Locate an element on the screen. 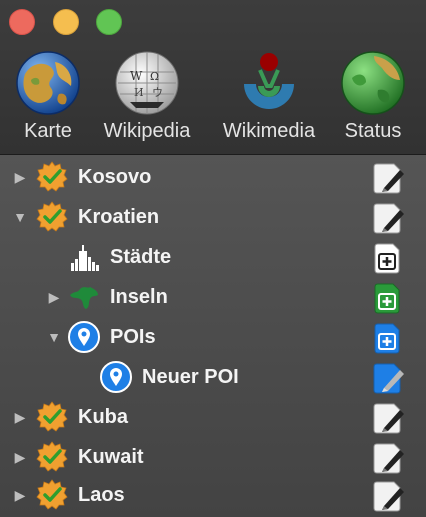 Image resolution: width=426 pixels, height=517 pixels. outline-row-staedte: Städte is located at coordinates (213, 257).